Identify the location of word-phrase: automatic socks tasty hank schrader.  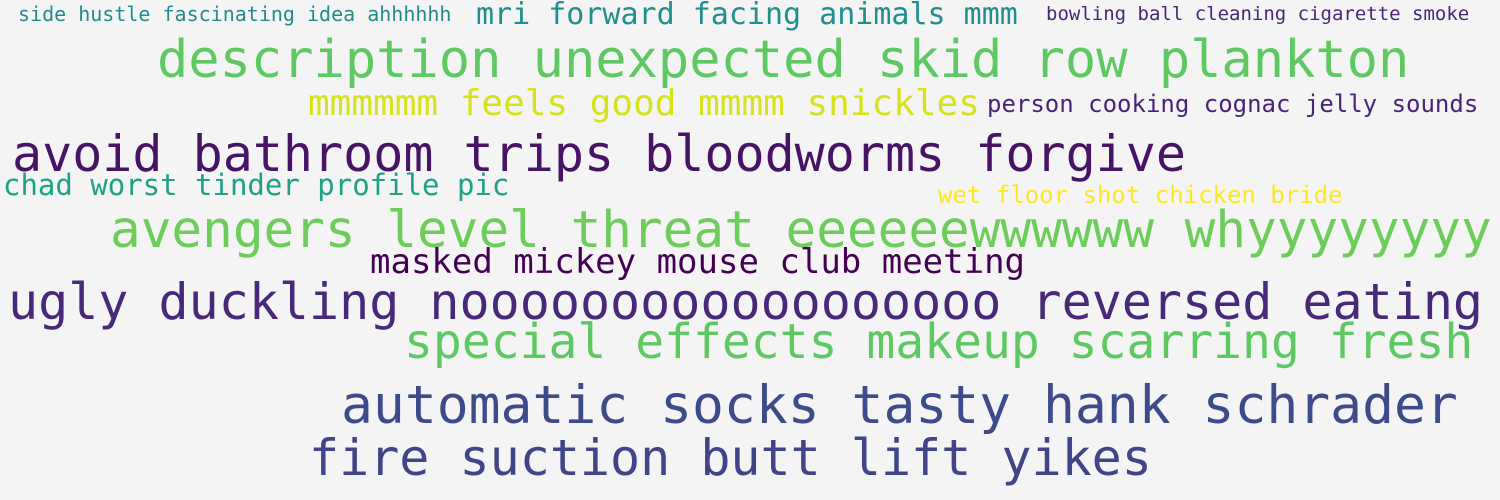
(899, 405).